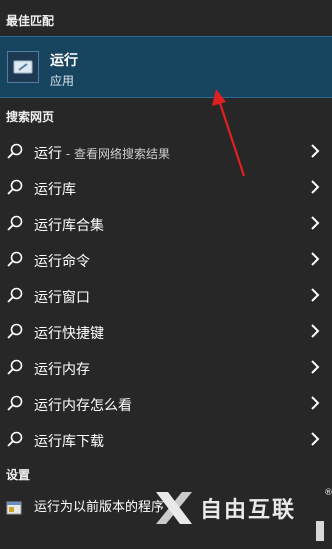 The height and width of the screenshot is (549, 332). I want to click on web-result-item: 运行 - 查看网络搜索结果, so click(166, 151).